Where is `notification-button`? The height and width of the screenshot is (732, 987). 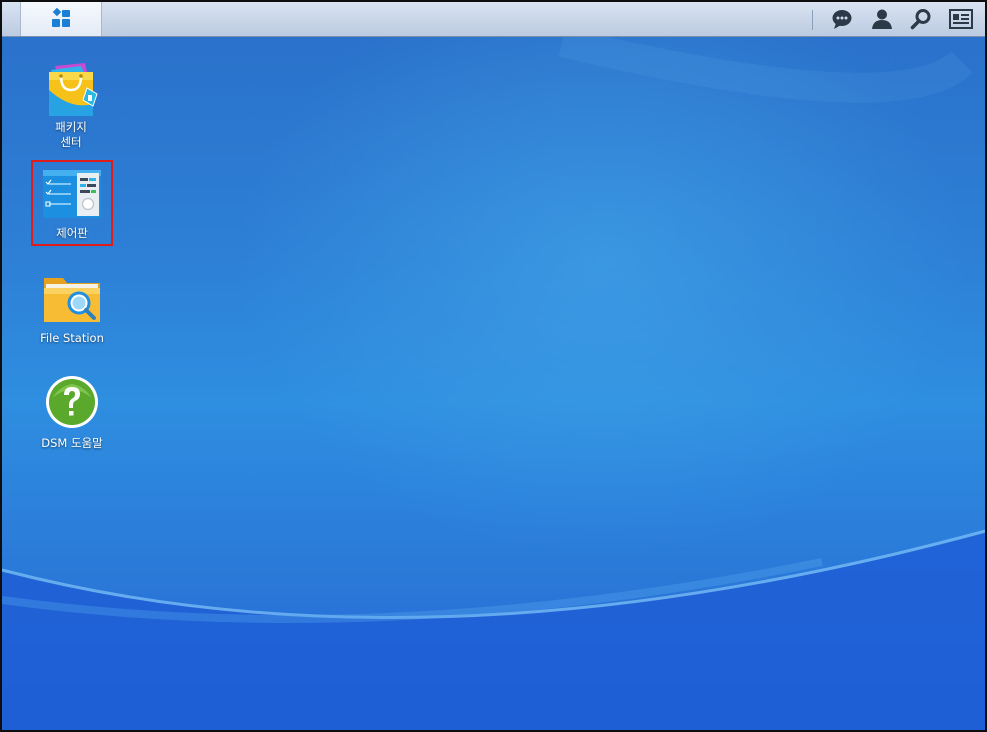
notification-button is located at coordinates (842, 19).